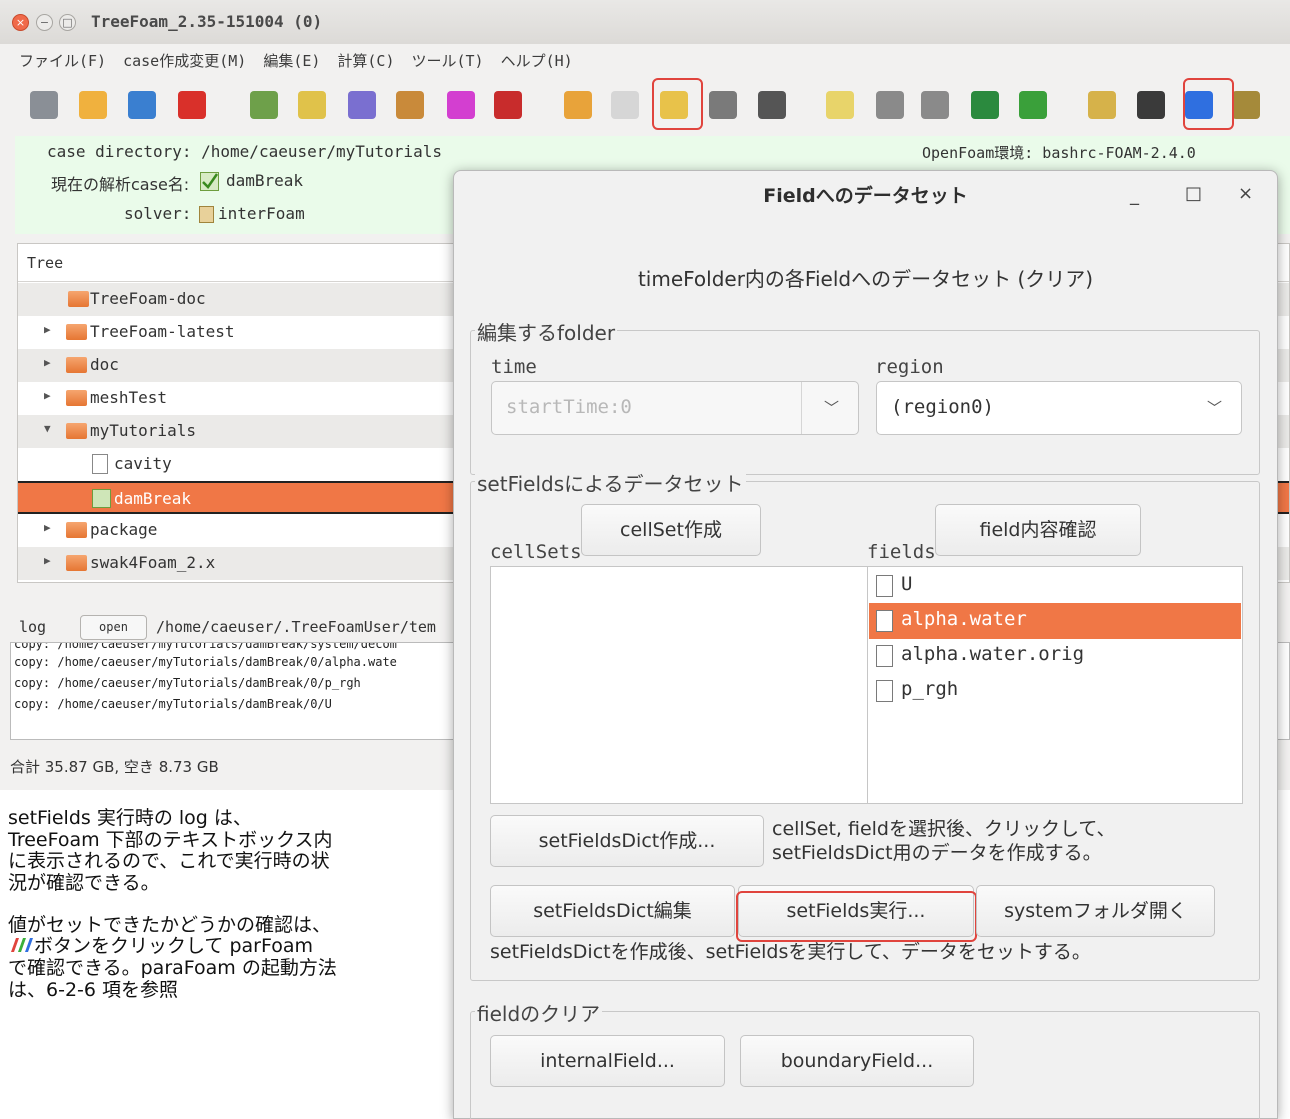  Describe the element at coordinates (907, 584) in the screenshot. I see `field-item-label: U` at that location.